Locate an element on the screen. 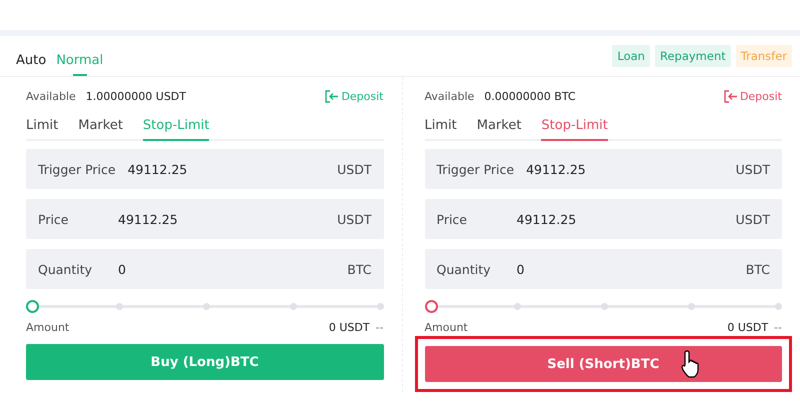 Image resolution: width=800 pixels, height=414 pixels. available-balance: 0.00000000 BTC is located at coordinates (530, 96).